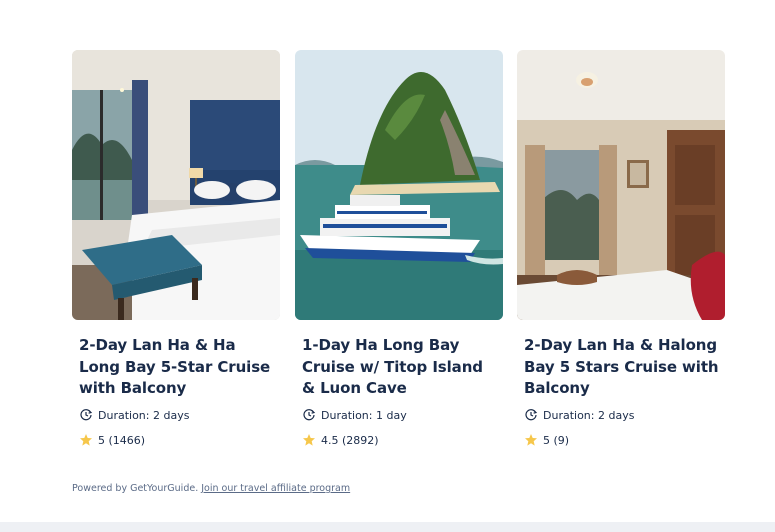 The height and width of the screenshot is (532, 775). I want to click on review-count: (2892), so click(360, 440).